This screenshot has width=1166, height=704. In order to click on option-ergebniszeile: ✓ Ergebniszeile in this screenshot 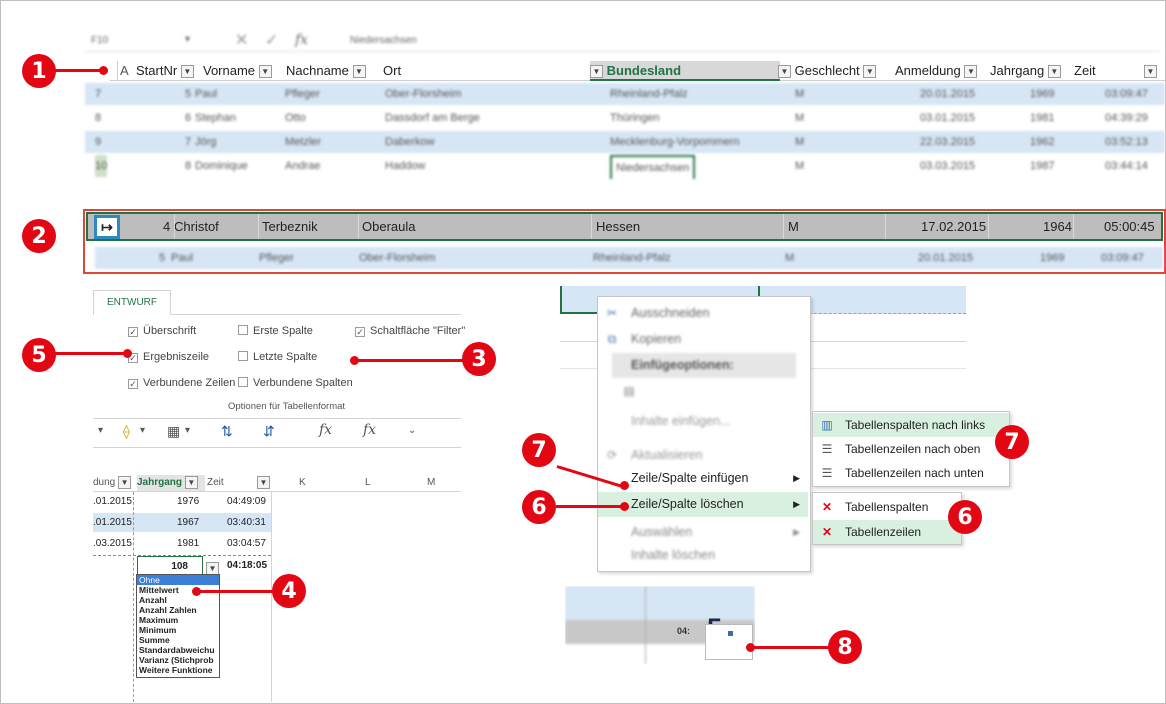, I will do `click(168, 357)`.